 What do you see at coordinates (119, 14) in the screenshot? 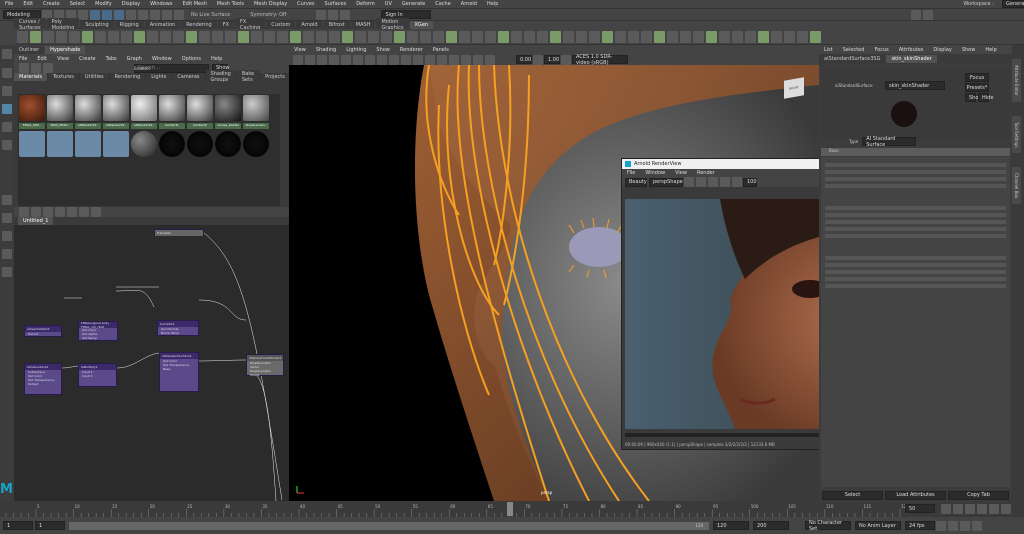
I see `select-component-icon` at bounding box center [119, 14].